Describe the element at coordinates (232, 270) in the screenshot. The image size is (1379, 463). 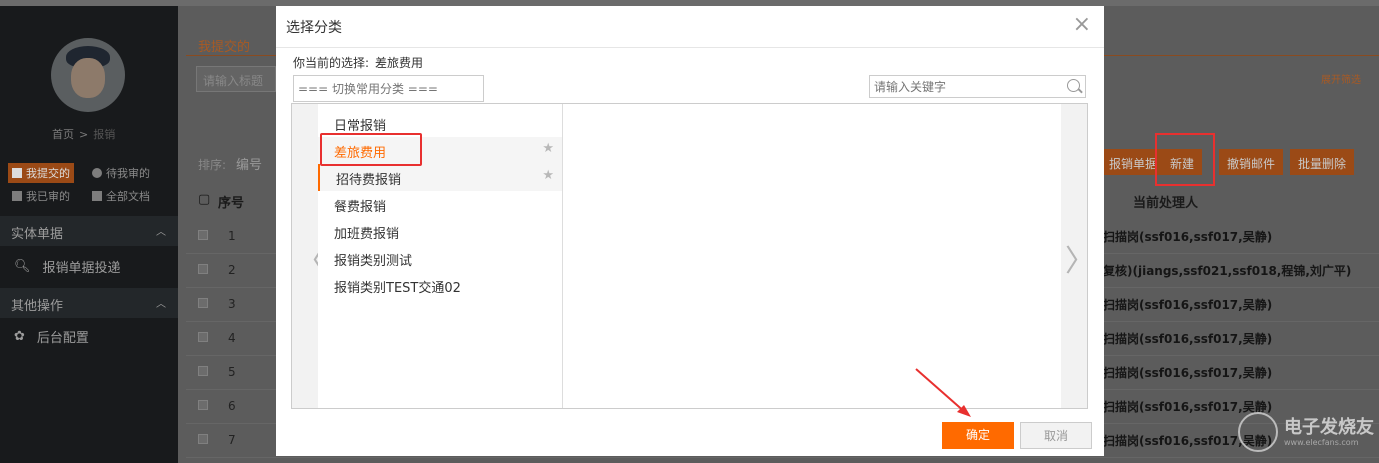
I see `row-seq: 2` at that location.